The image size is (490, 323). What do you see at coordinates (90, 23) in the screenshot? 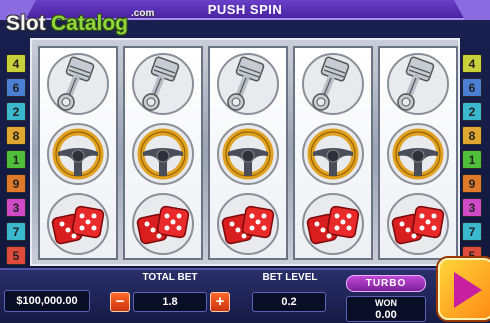
I see `logo-part-catalog: Catalog` at bounding box center [90, 23].